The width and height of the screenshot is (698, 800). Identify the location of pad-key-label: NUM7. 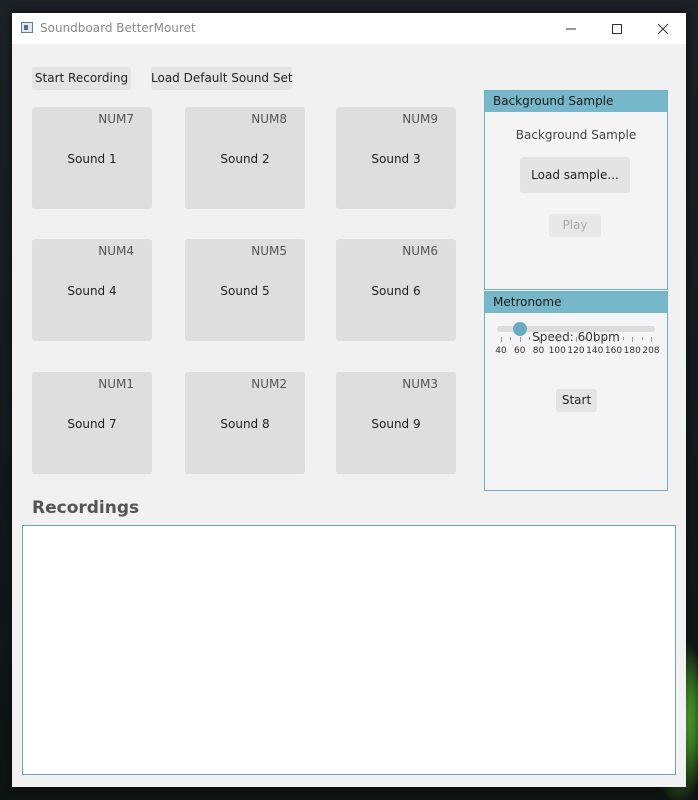
(116, 119).